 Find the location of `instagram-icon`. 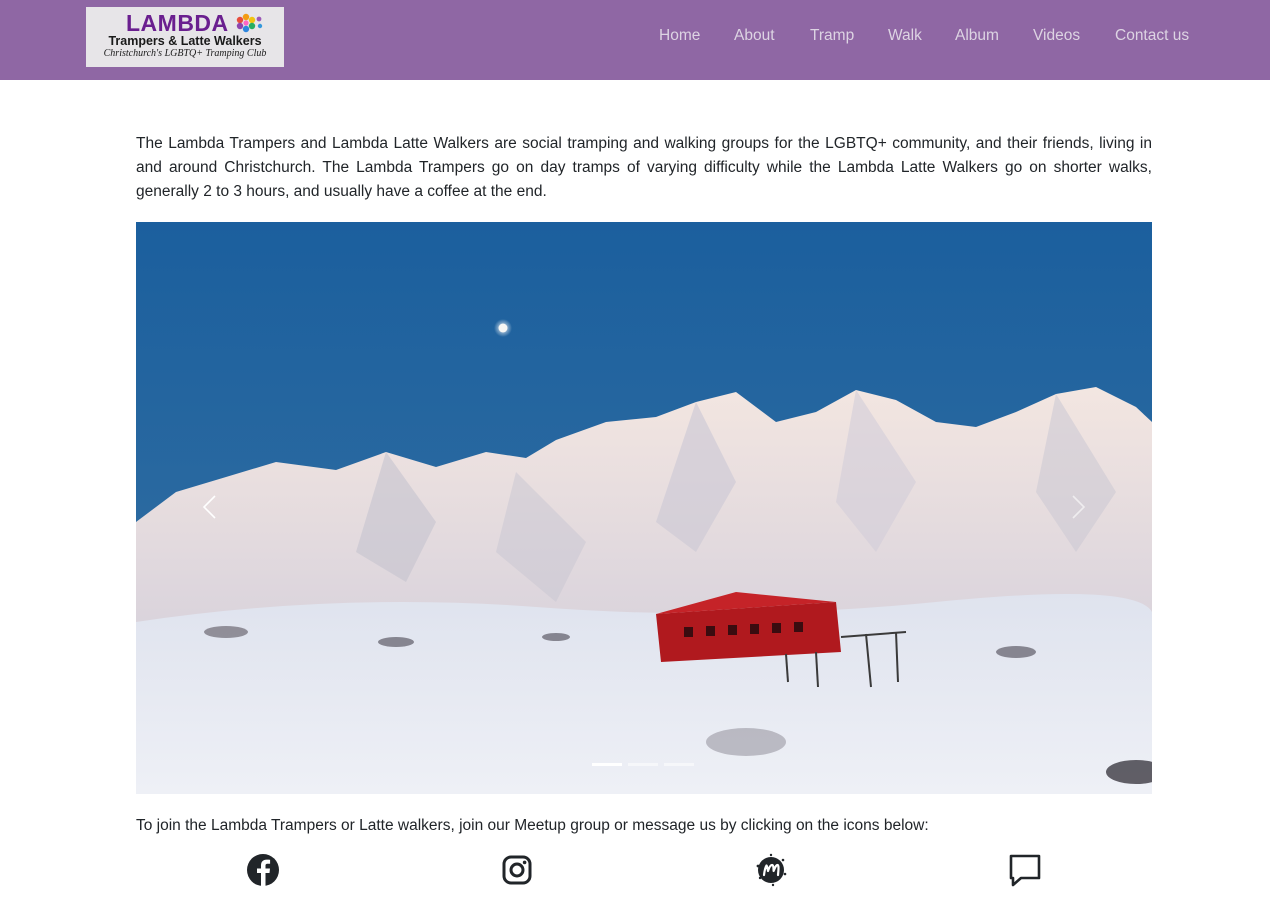

instagram-icon is located at coordinates (517, 870).